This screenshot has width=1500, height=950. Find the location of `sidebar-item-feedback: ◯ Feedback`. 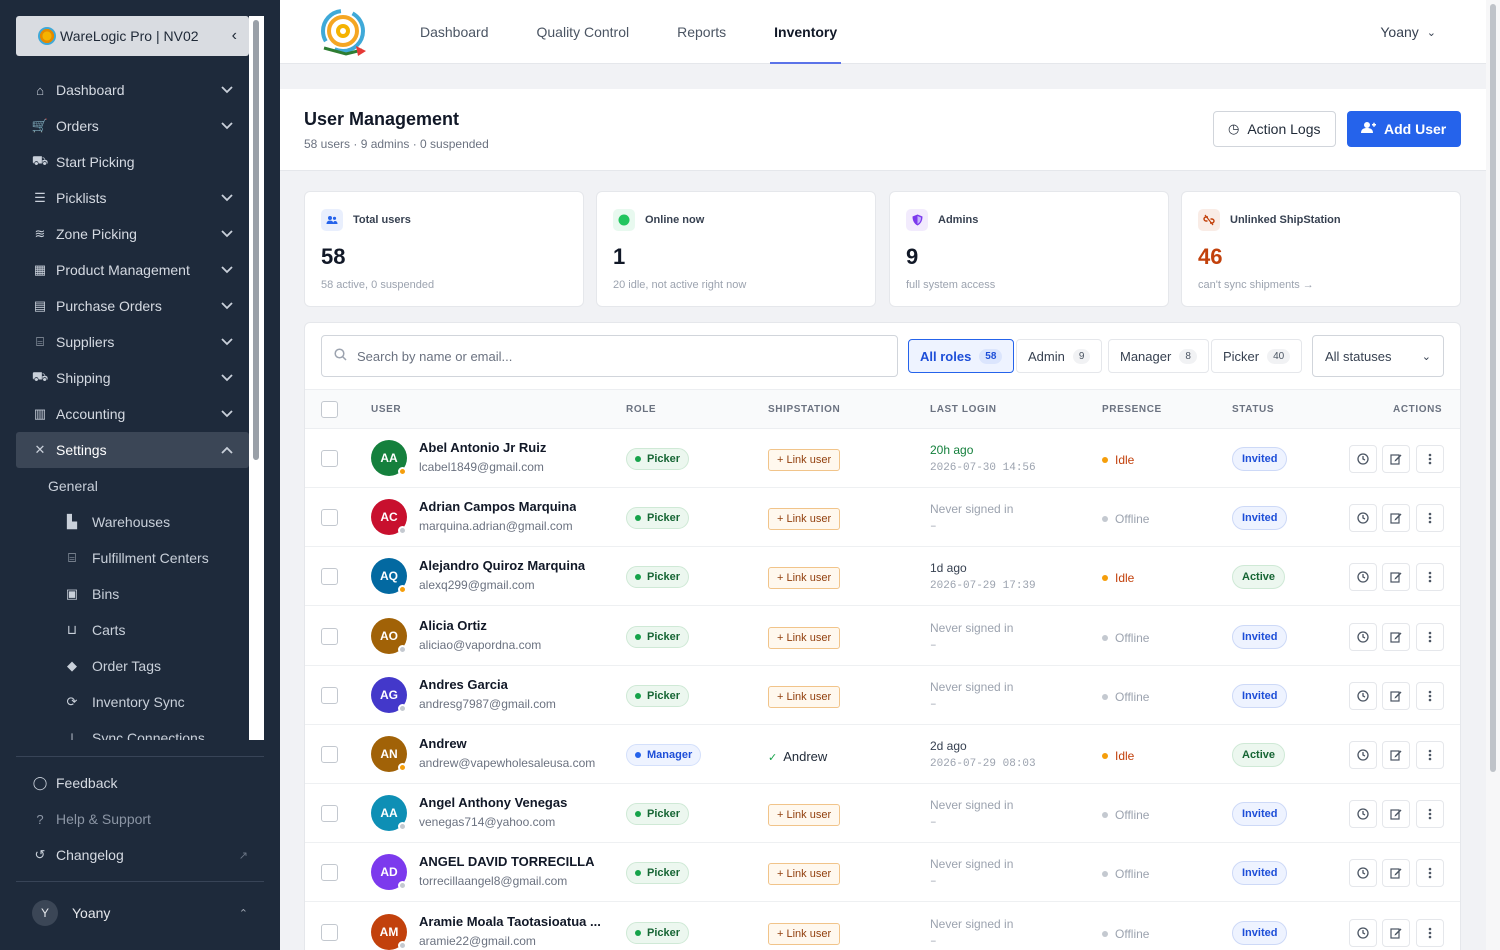

sidebar-item-feedback: ◯ Feedback is located at coordinates (140, 783).